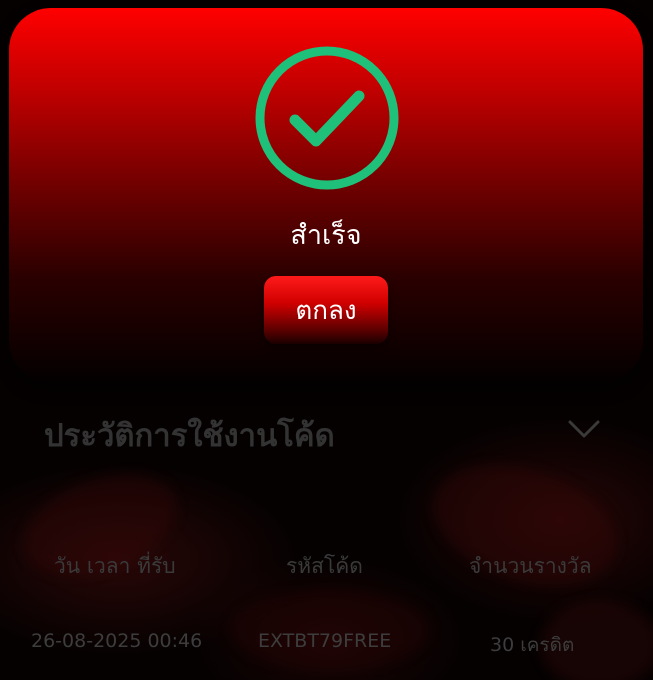 The width and height of the screenshot is (653, 680). What do you see at coordinates (532, 645) in the screenshot?
I see `row-reward: 30 เครดิต` at bounding box center [532, 645].